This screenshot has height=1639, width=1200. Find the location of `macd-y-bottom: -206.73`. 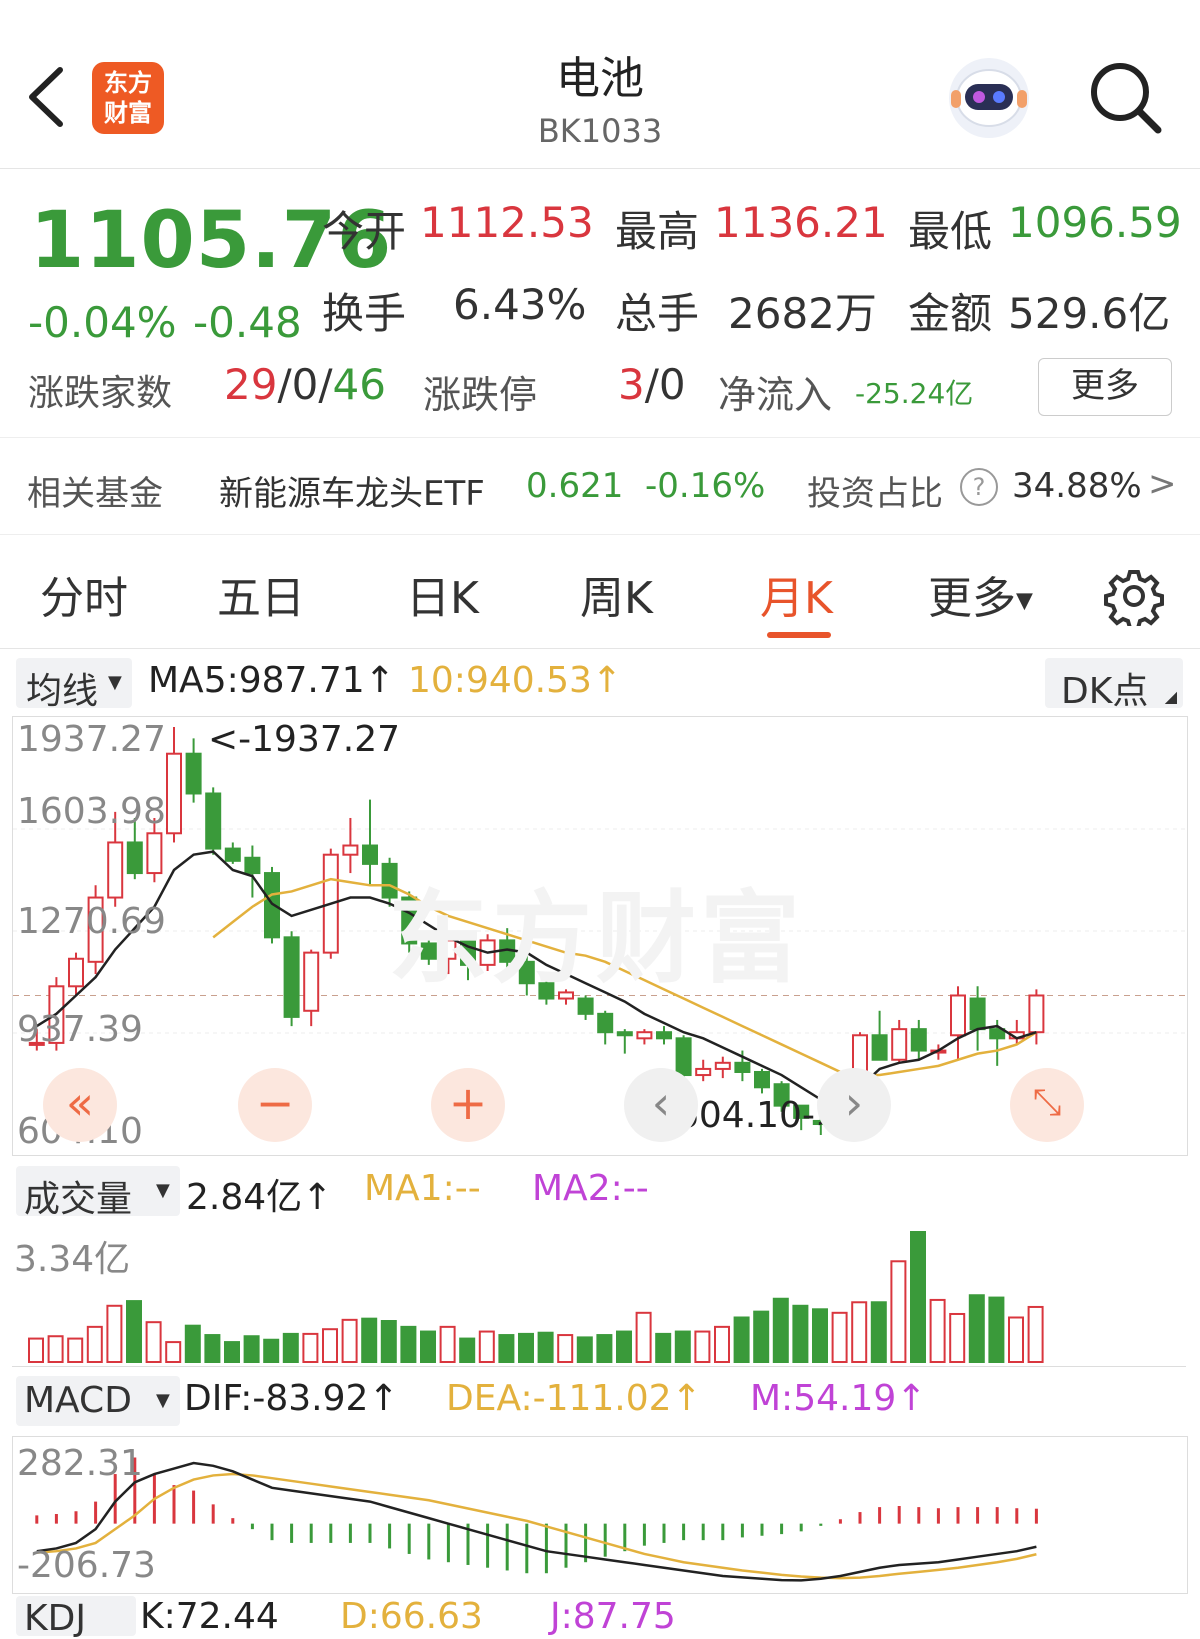

macd-y-bottom: -206.73 is located at coordinates (86, 1565).